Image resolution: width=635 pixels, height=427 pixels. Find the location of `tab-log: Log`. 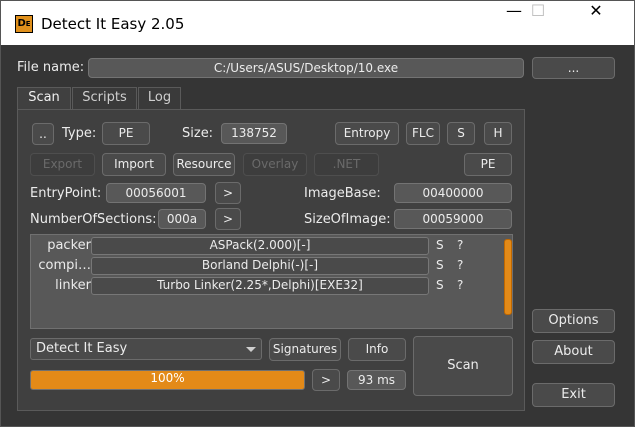

tab-log: Log is located at coordinates (159, 98).